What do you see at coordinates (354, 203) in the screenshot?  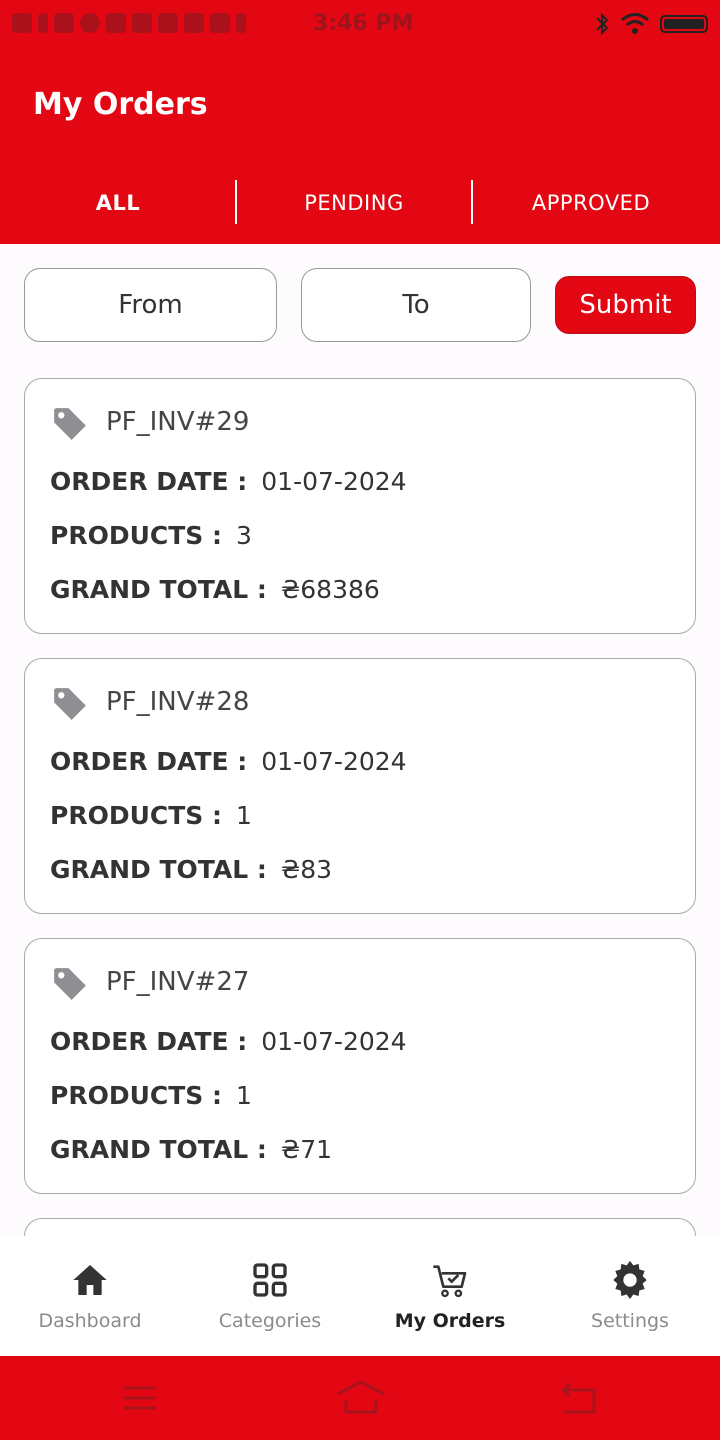 I see `tab-pending: PENDING` at bounding box center [354, 203].